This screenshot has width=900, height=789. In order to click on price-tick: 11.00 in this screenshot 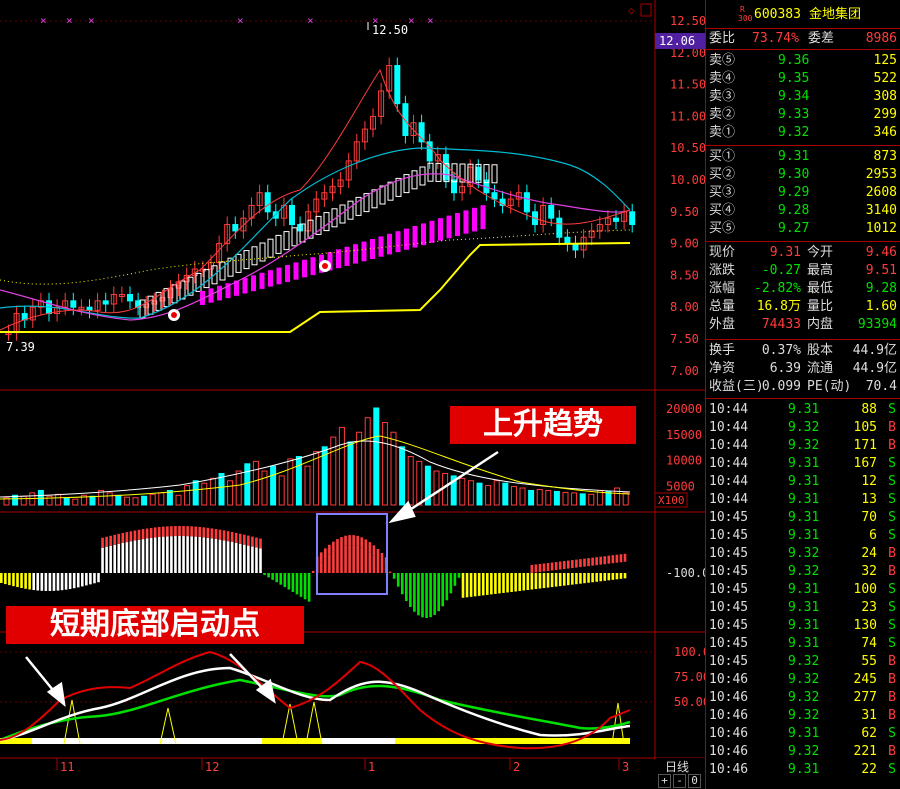, I will do `click(687, 116)`.